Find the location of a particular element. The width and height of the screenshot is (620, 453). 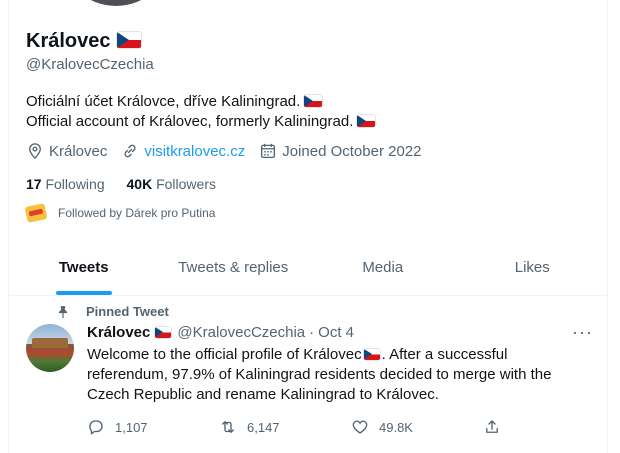

share-icon is located at coordinates (492, 426).